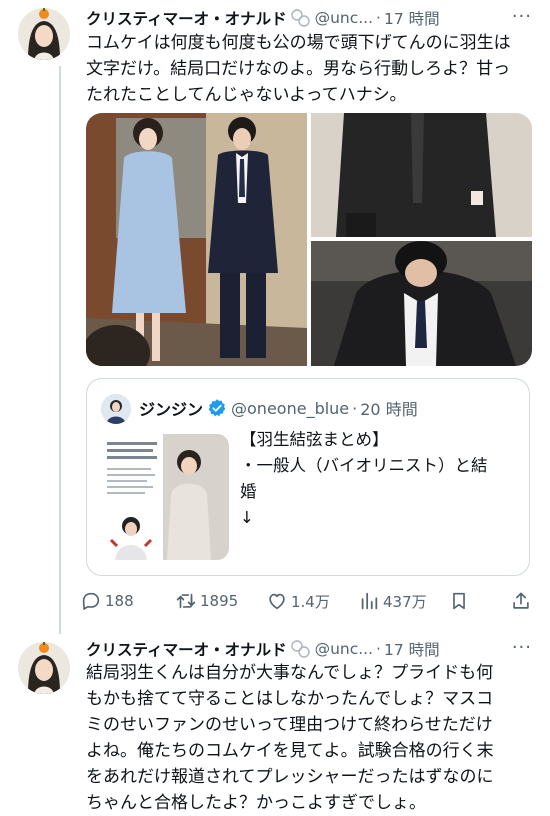 Image resolution: width=550 pixels, height=816 pixels. Describe the element at coordinates (119, 601) in the screenshot. I see `reply-count: 188` at that location.